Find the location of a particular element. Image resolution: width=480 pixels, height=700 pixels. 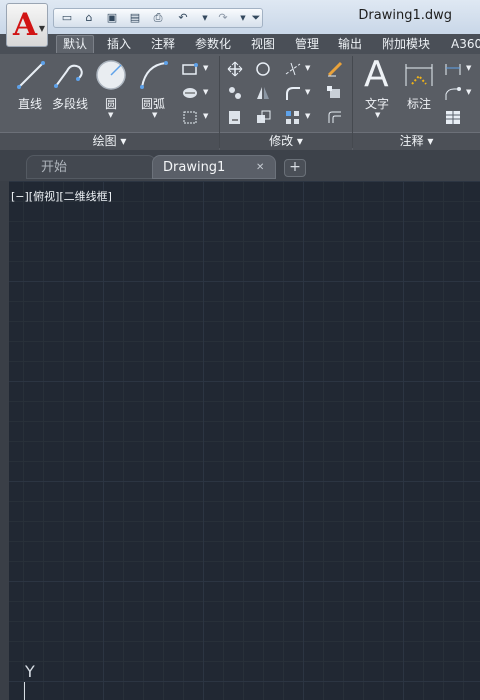

redo-icon: ↷ is located at coordinates (223, 18).